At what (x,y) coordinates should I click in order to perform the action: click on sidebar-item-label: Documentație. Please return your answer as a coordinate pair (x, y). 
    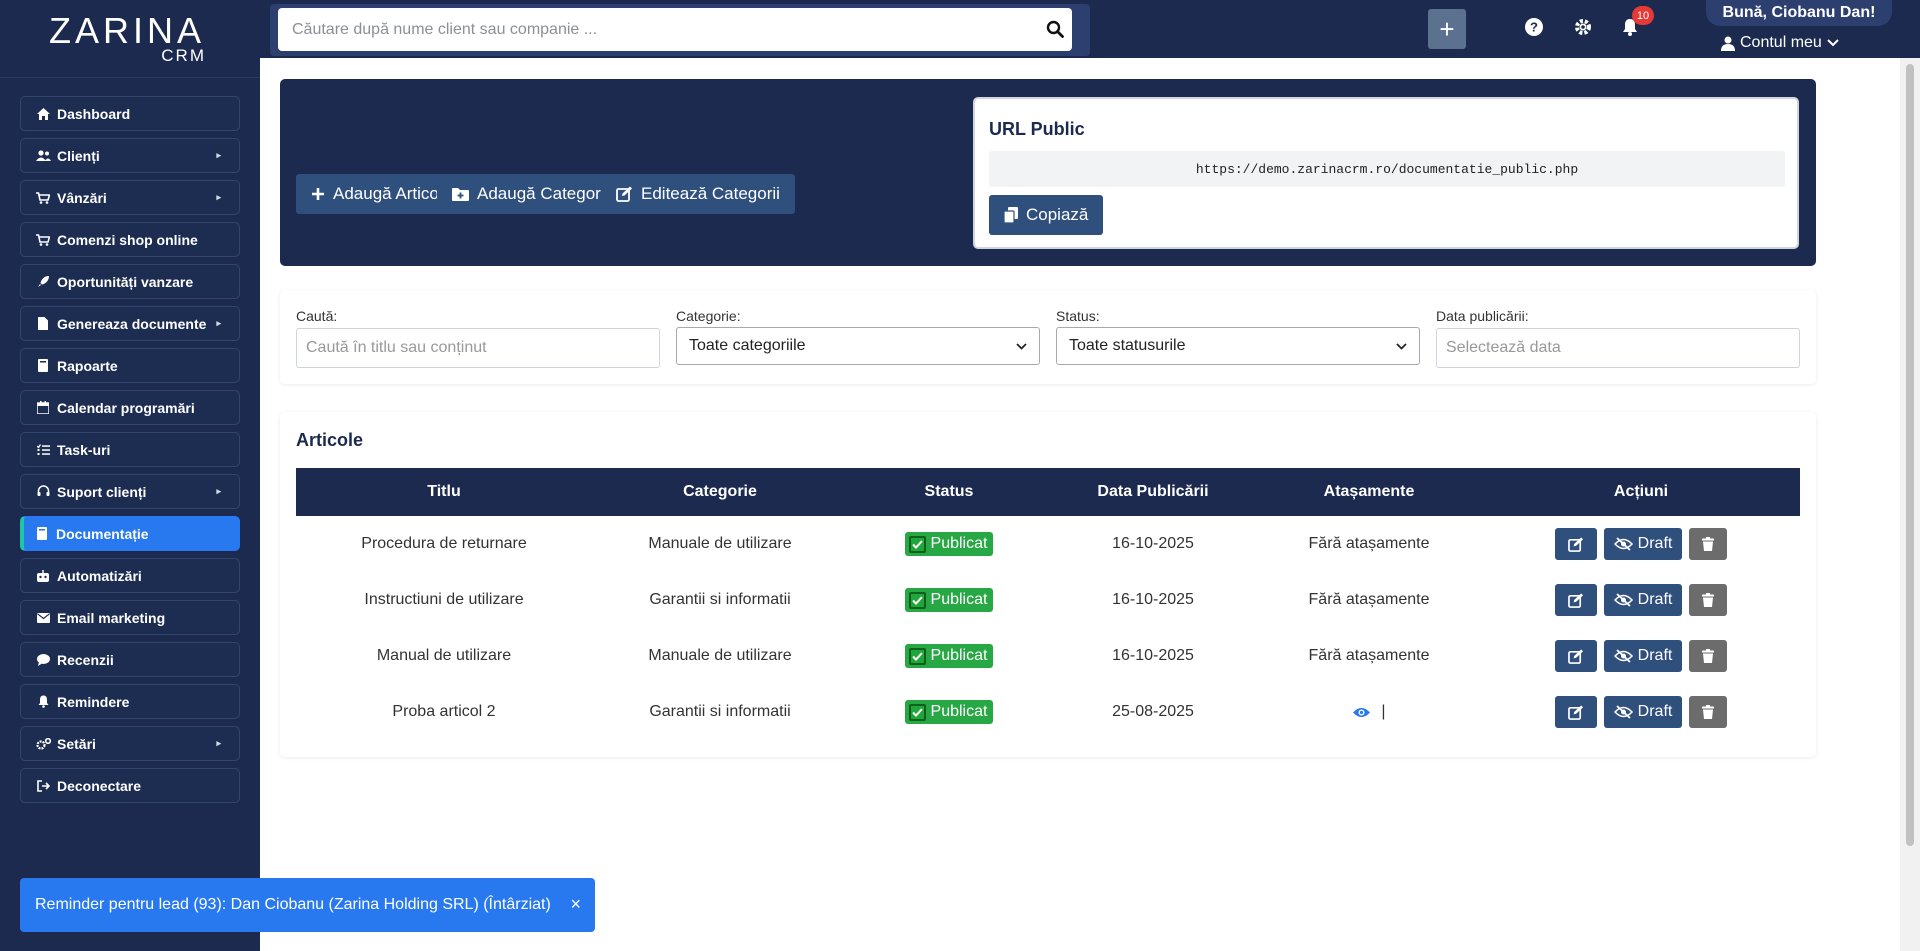
    Looking at the image, I should click on (102, 533).